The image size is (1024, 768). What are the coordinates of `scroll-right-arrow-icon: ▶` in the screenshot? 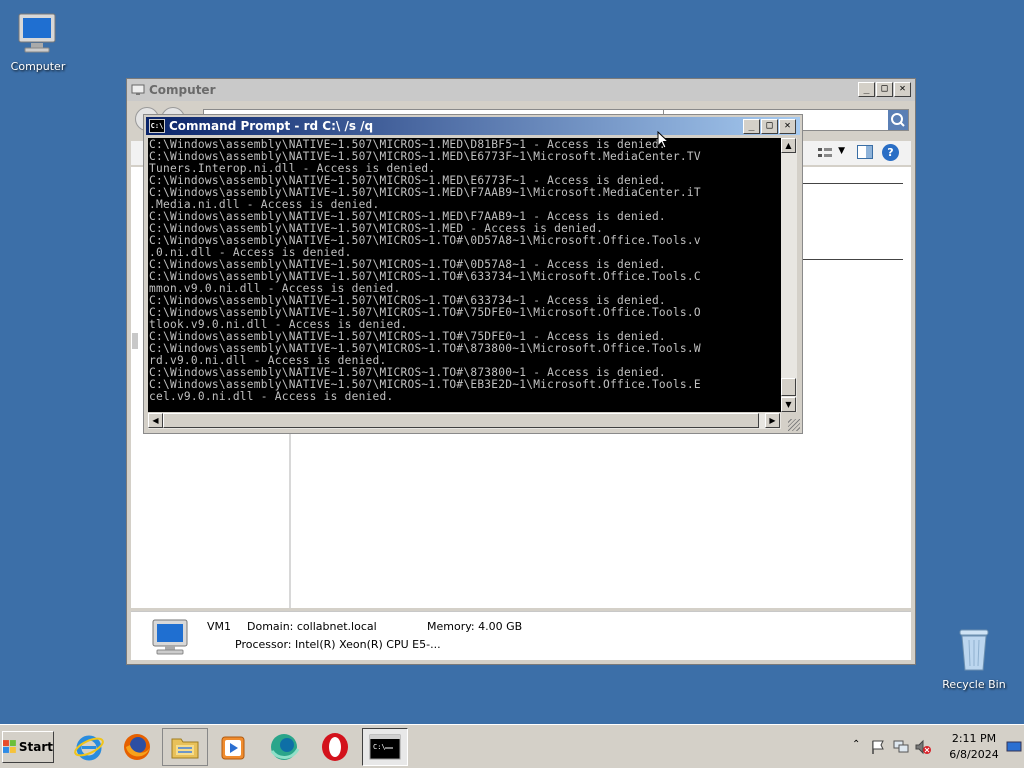 It's located at (772, 420).